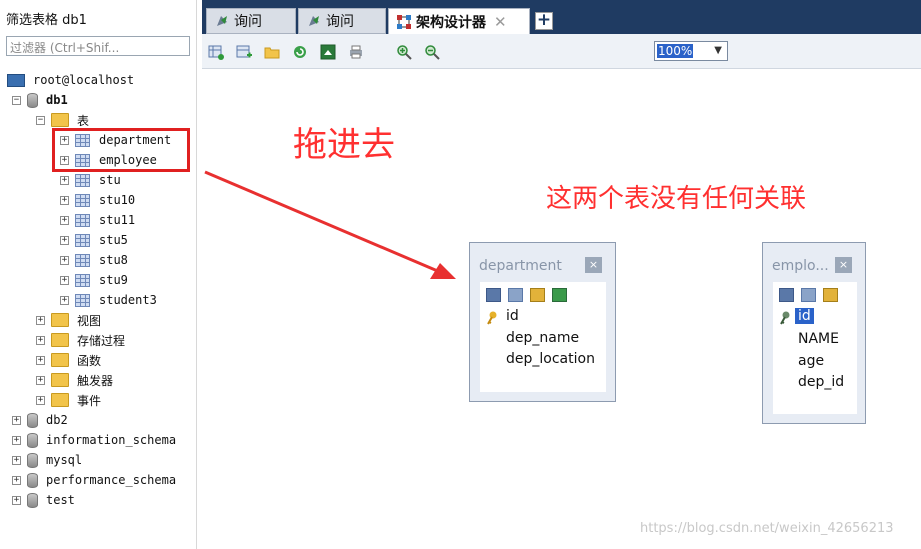 The width and height of the screenshot is (921, 549). What do you see at coordinates (520, 266) in the screenshot?
I see `entity-title: department` at bounding box center [520, 266].